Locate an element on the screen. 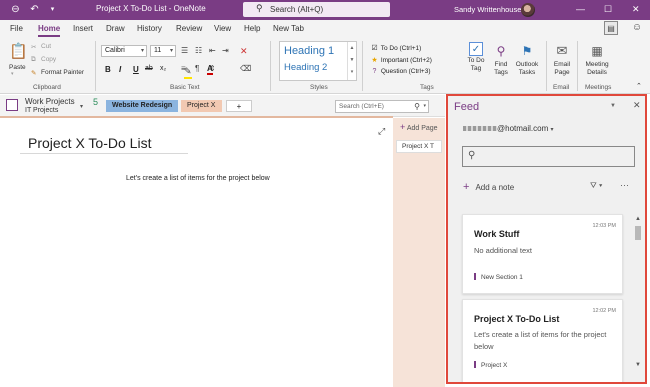 Image resolution: width=650 pixels, height=387 pixels. paste-button: Paste is located at coordinates (17, 67).